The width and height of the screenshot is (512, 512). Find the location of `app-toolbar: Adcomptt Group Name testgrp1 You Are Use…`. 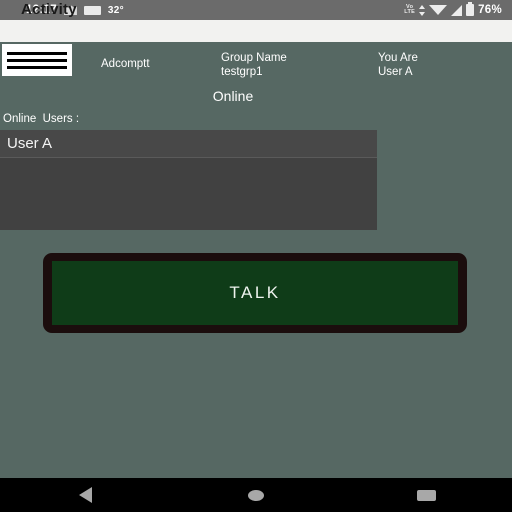

app-toolbar: Adcomptt Group Name testgrp1 You Are Use… is located at coordinates (256, 62).